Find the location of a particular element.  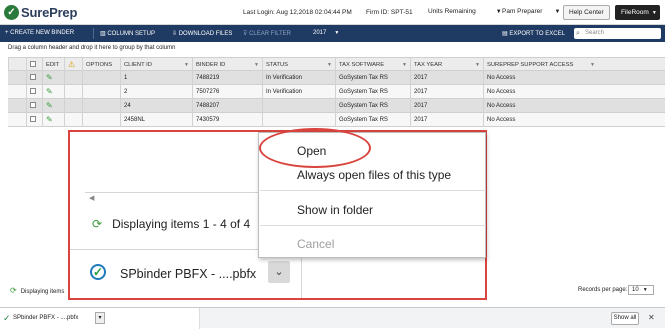

fileroom-dropdown: FileRoom ▼ is located at coordinates (637, 12).